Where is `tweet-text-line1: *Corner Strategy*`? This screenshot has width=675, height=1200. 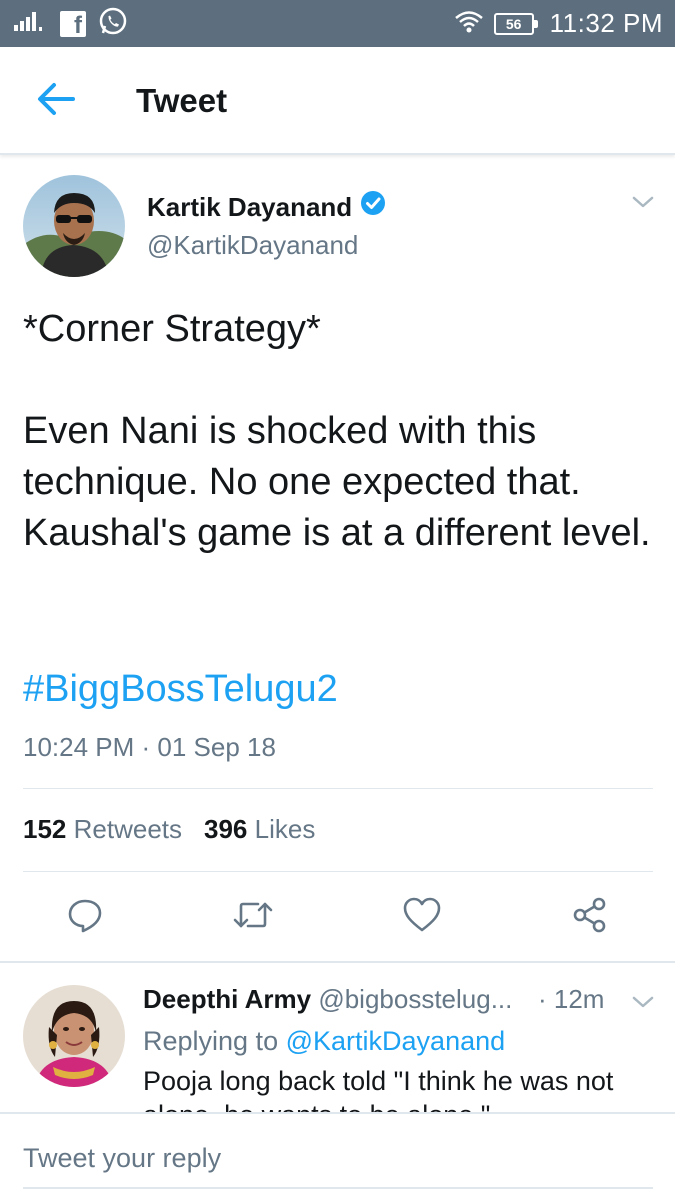
tweet-text-line1: *Corner Strategy* is located at coordinates (172, 329).